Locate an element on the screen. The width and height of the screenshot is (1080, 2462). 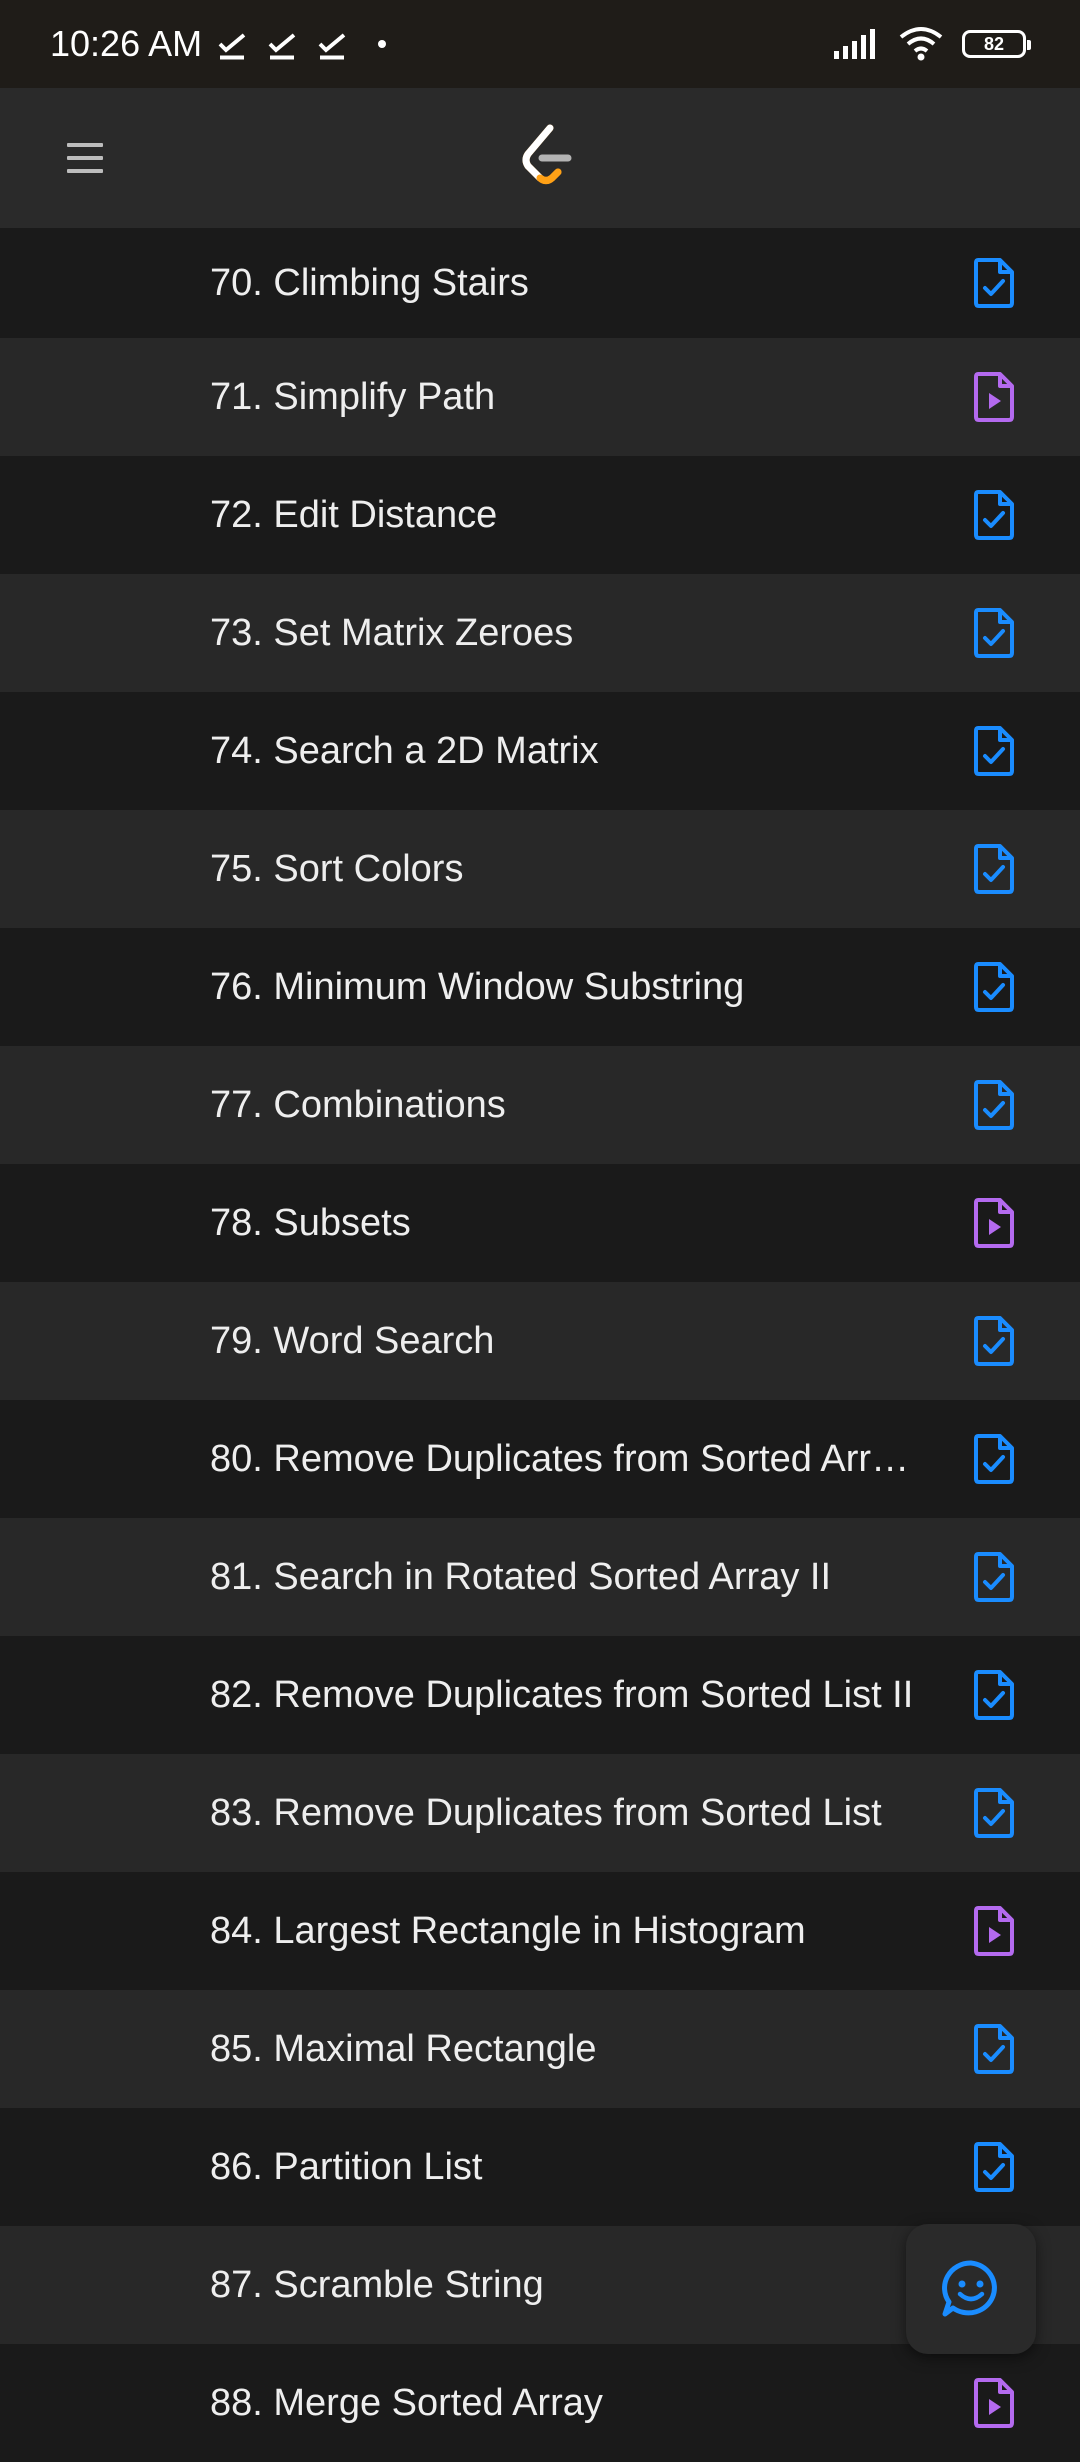
problem-row: 71. Simplify Path is located at coordinates (540, 397).